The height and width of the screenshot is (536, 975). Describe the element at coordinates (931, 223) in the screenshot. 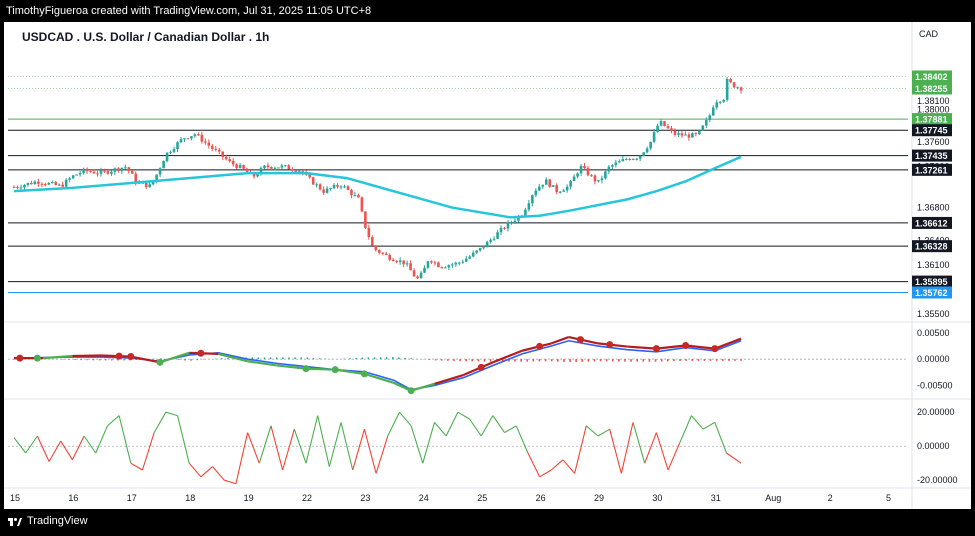

I see `level-label: 1.36612` at that location.